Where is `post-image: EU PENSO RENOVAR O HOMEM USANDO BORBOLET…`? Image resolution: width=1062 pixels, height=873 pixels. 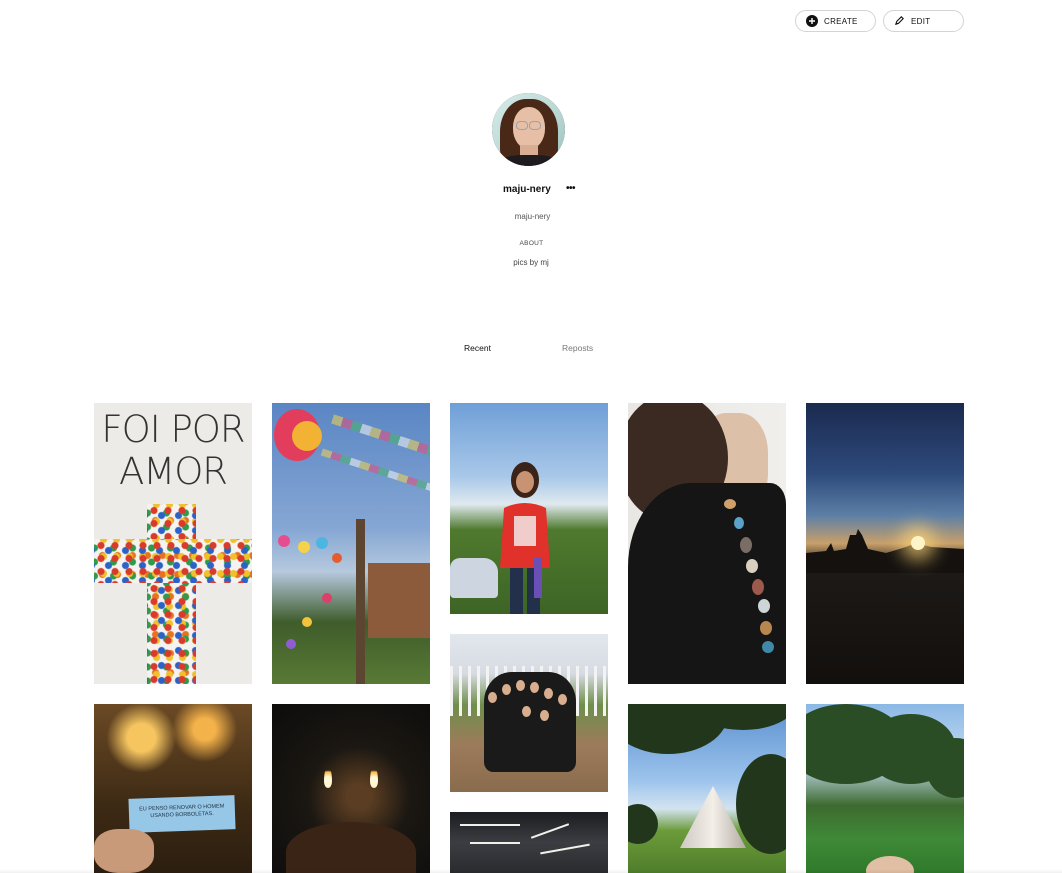 post-image: EU PENSO RENOVAR O HOMEM USANDO BORBOLET… is located at coordinates (173, 788).